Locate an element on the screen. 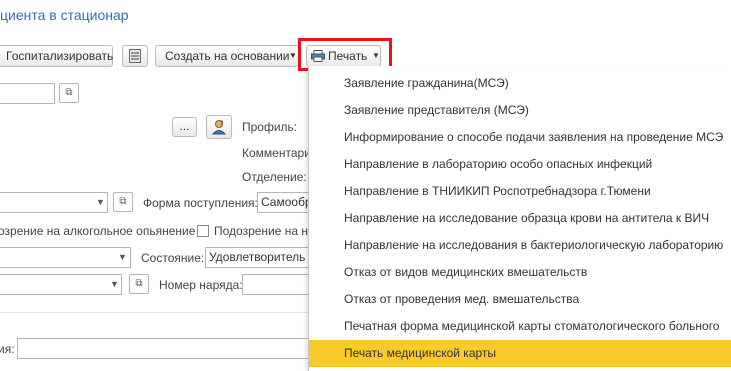 The width and height of the screenshot is (731, 371). menu-item-label: Печать медицинской карты is located at coordinates (420, 353).